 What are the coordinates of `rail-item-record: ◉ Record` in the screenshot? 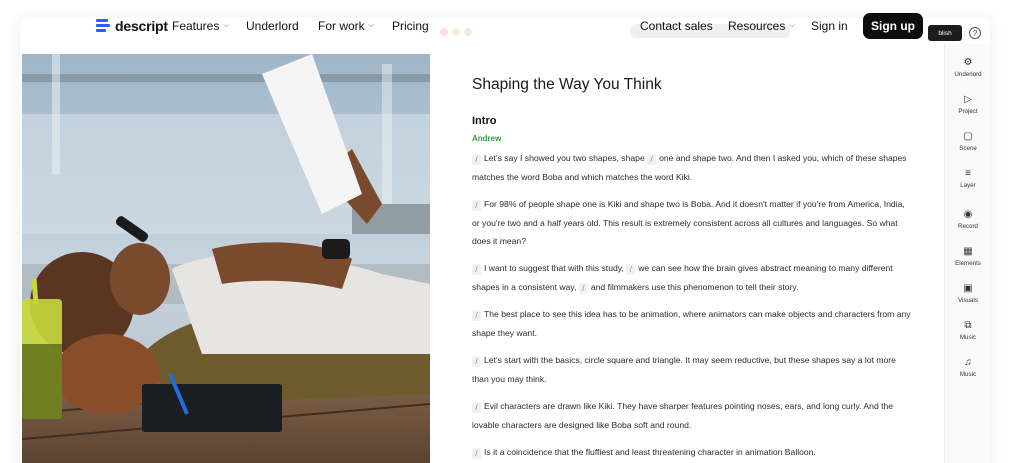 It's located at (968, 220).